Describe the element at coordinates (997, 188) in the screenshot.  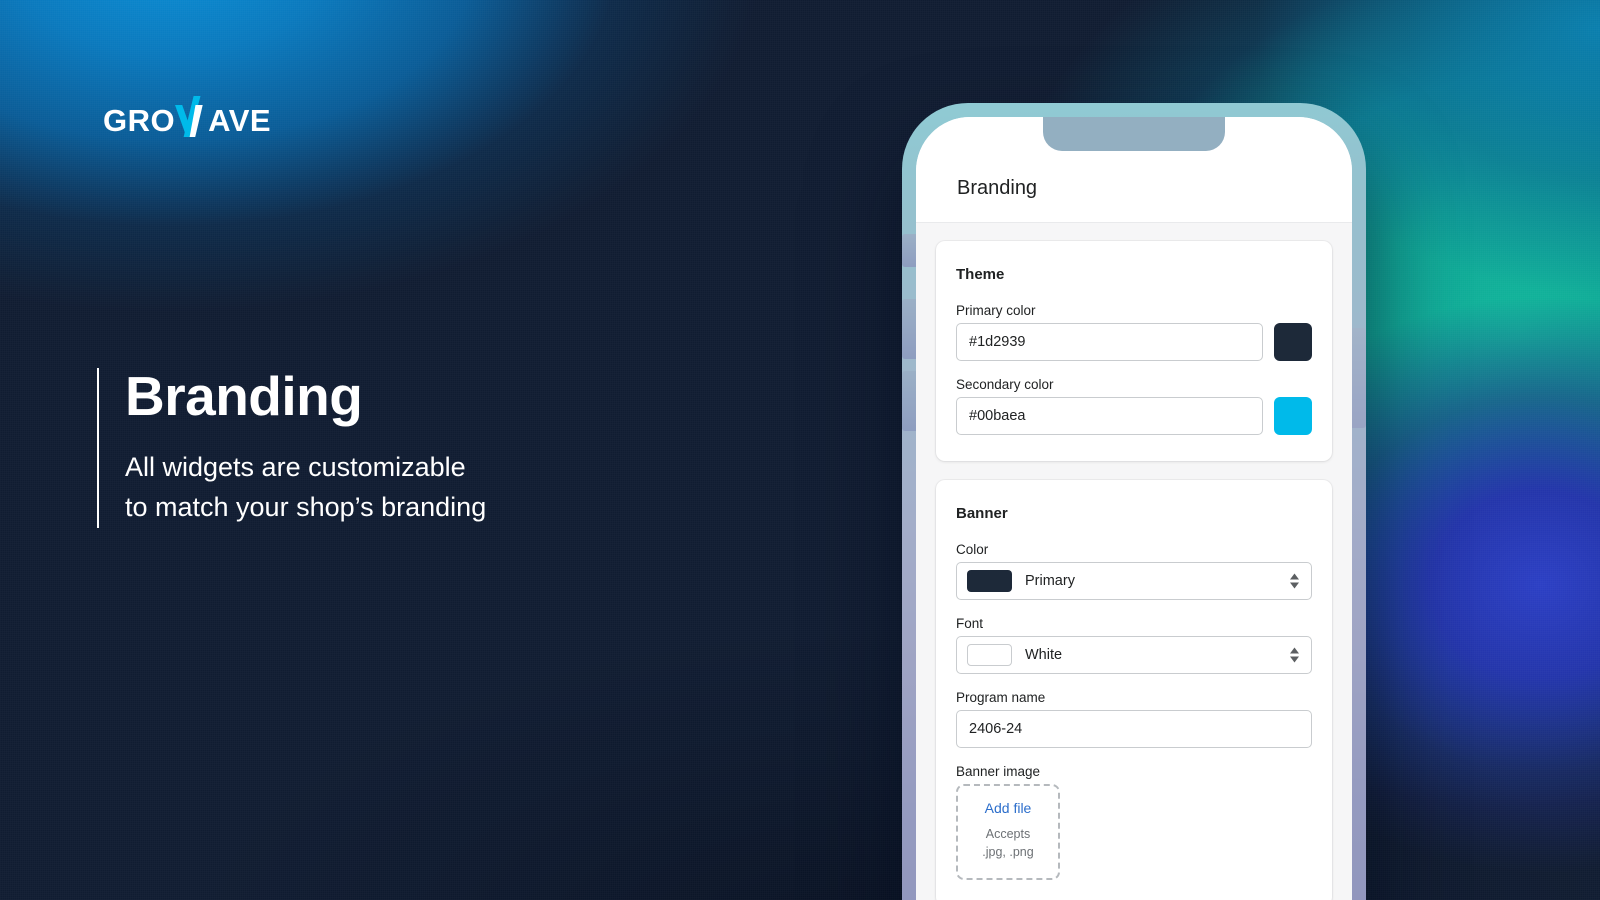
I see `page-title: Branding` at that location.